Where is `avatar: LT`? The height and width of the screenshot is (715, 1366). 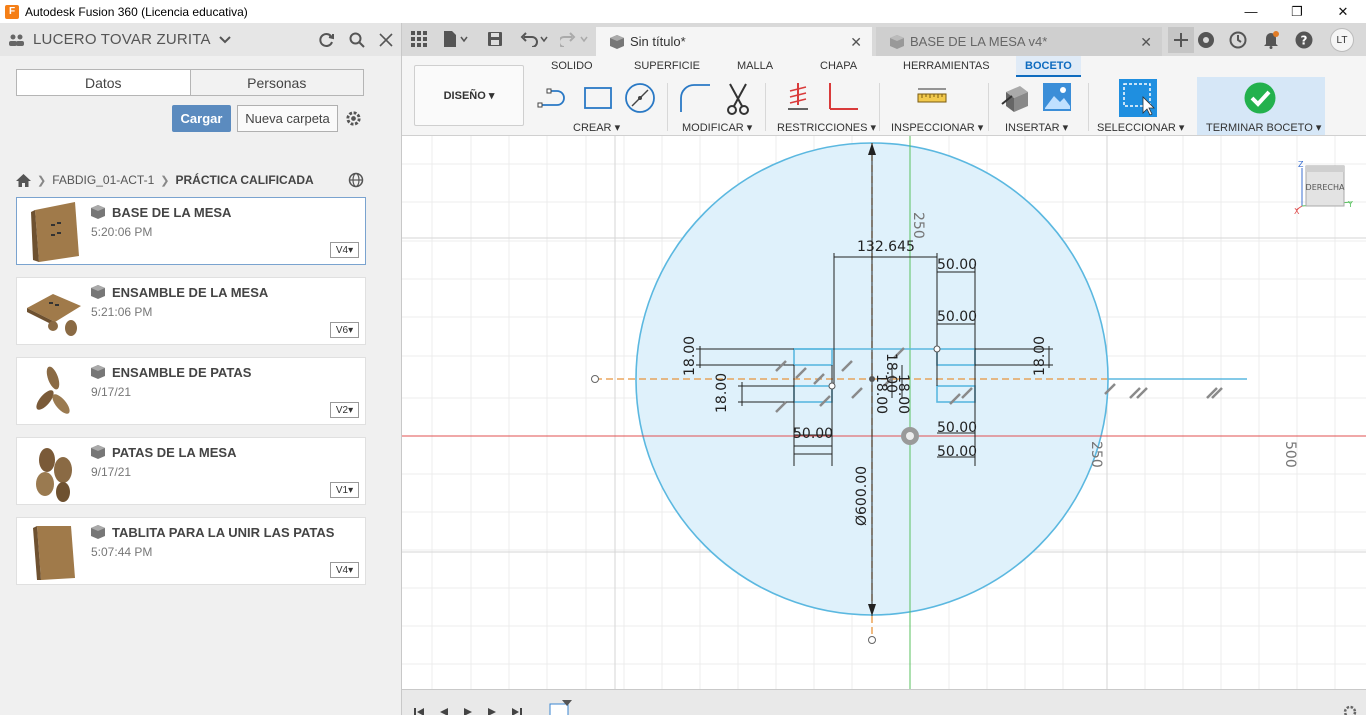 avatar: LT is located at coordinates (1342, 40).